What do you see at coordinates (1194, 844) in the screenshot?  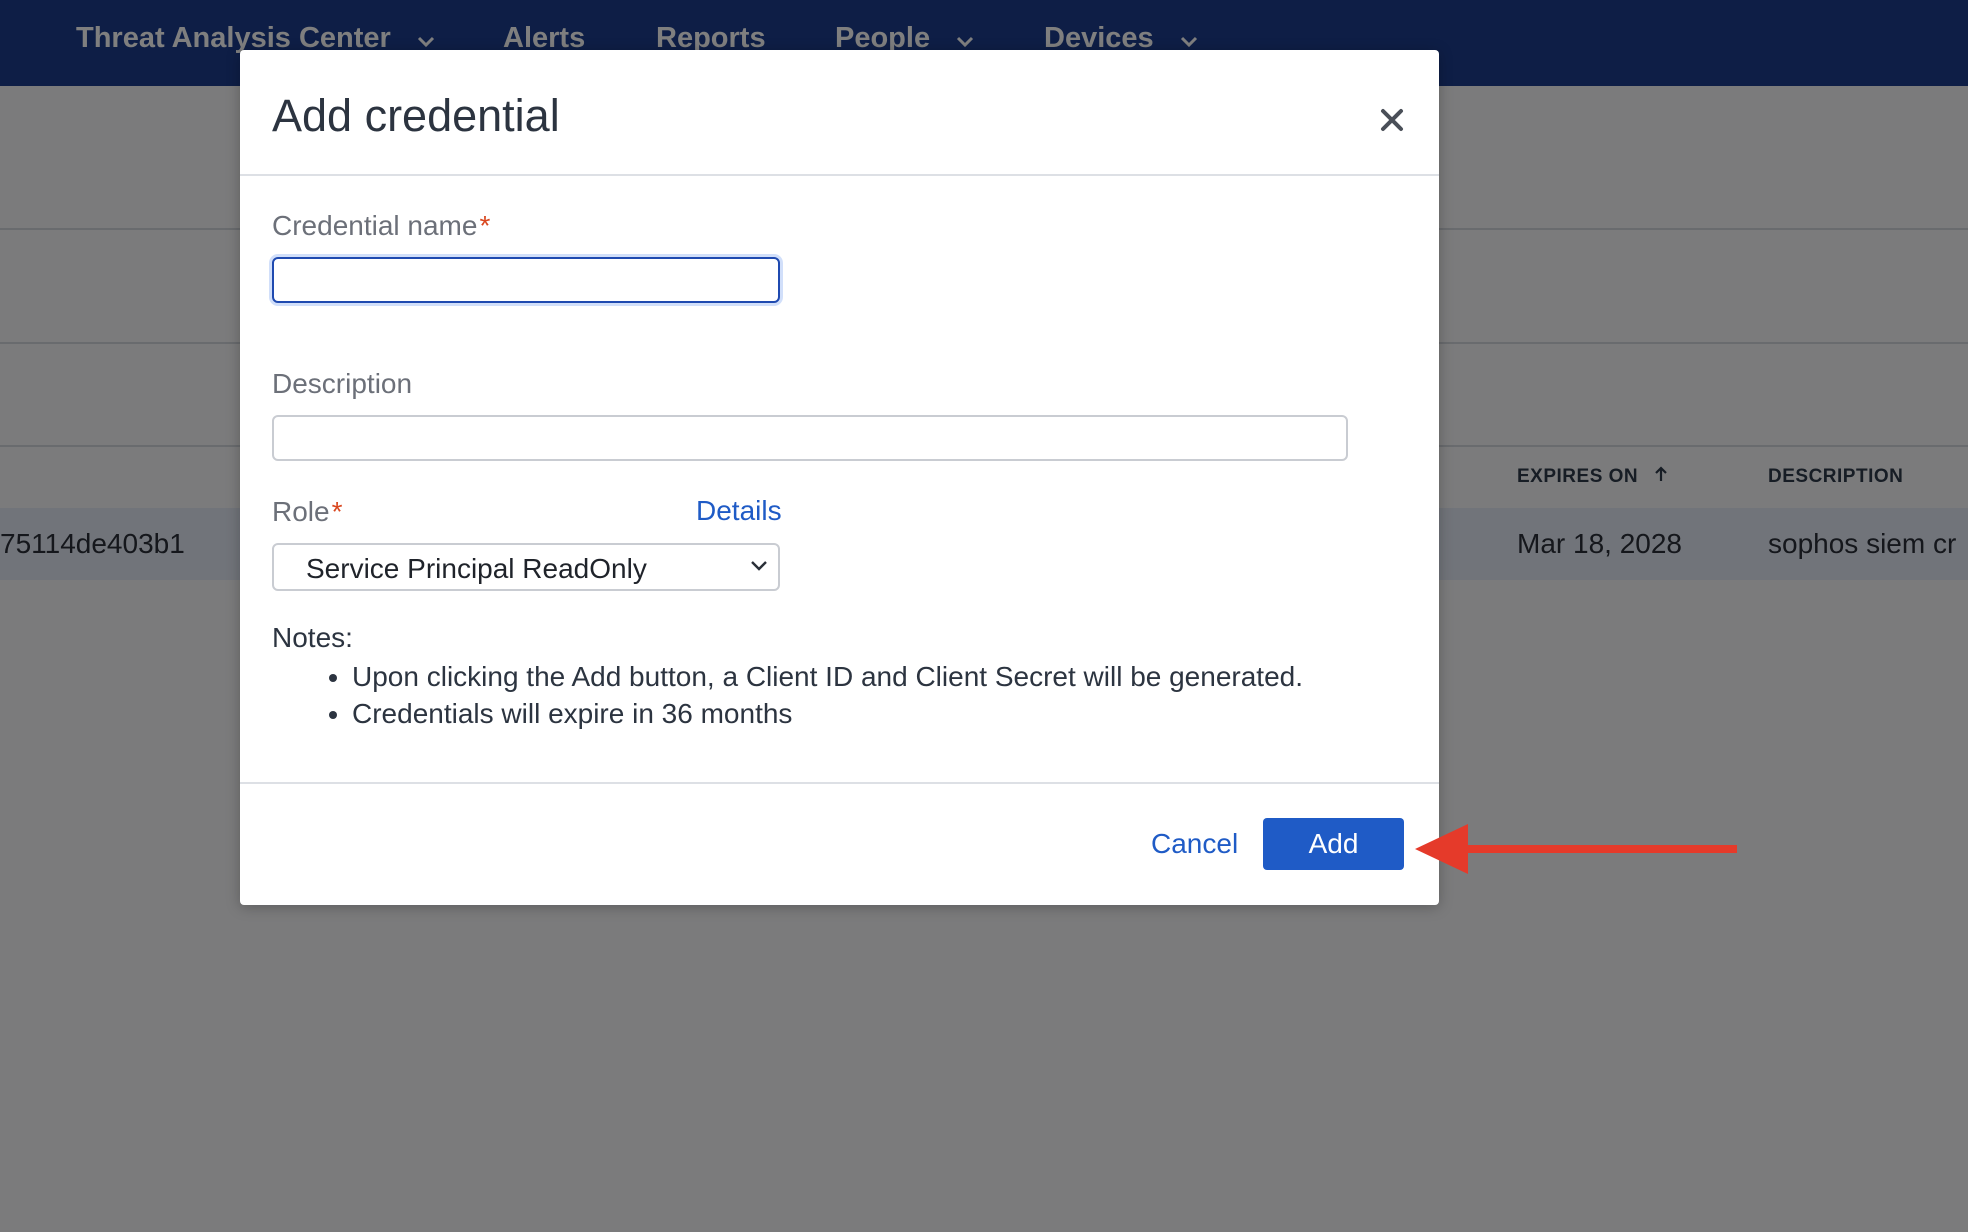 I see `cancel-button: Cancel` at bounding box center [1194, 844].